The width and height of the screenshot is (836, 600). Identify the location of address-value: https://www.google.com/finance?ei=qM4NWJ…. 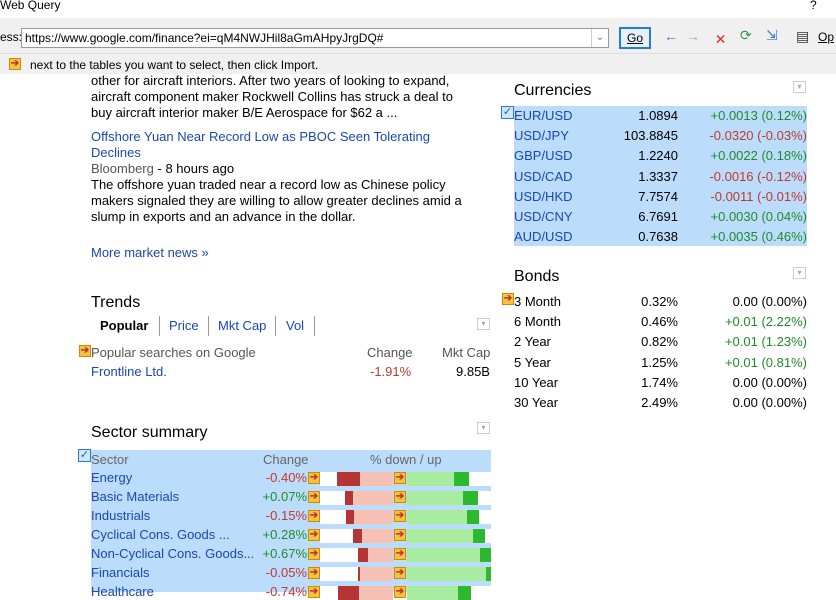
(204, 38).